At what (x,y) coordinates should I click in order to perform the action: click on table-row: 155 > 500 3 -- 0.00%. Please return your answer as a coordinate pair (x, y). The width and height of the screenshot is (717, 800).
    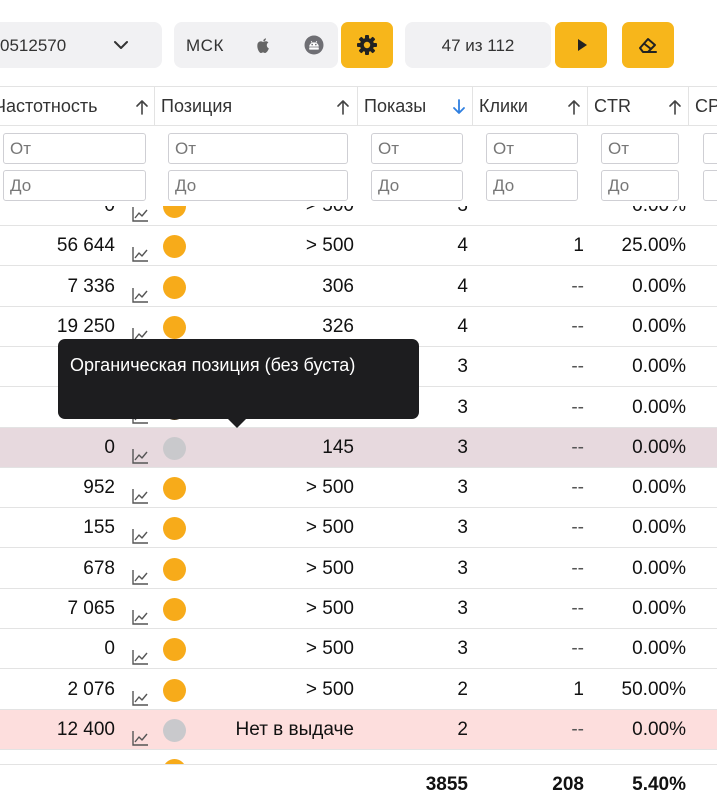
    Looking at the image, I should click on (358, 528).